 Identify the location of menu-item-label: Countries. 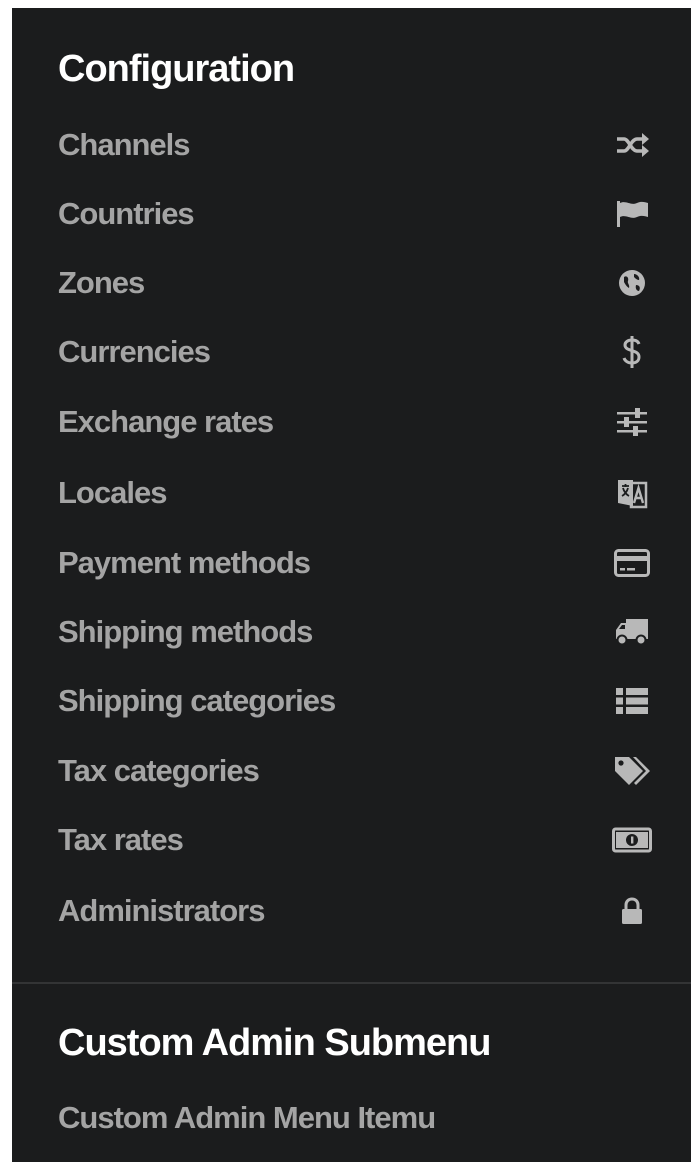
(126, 213).